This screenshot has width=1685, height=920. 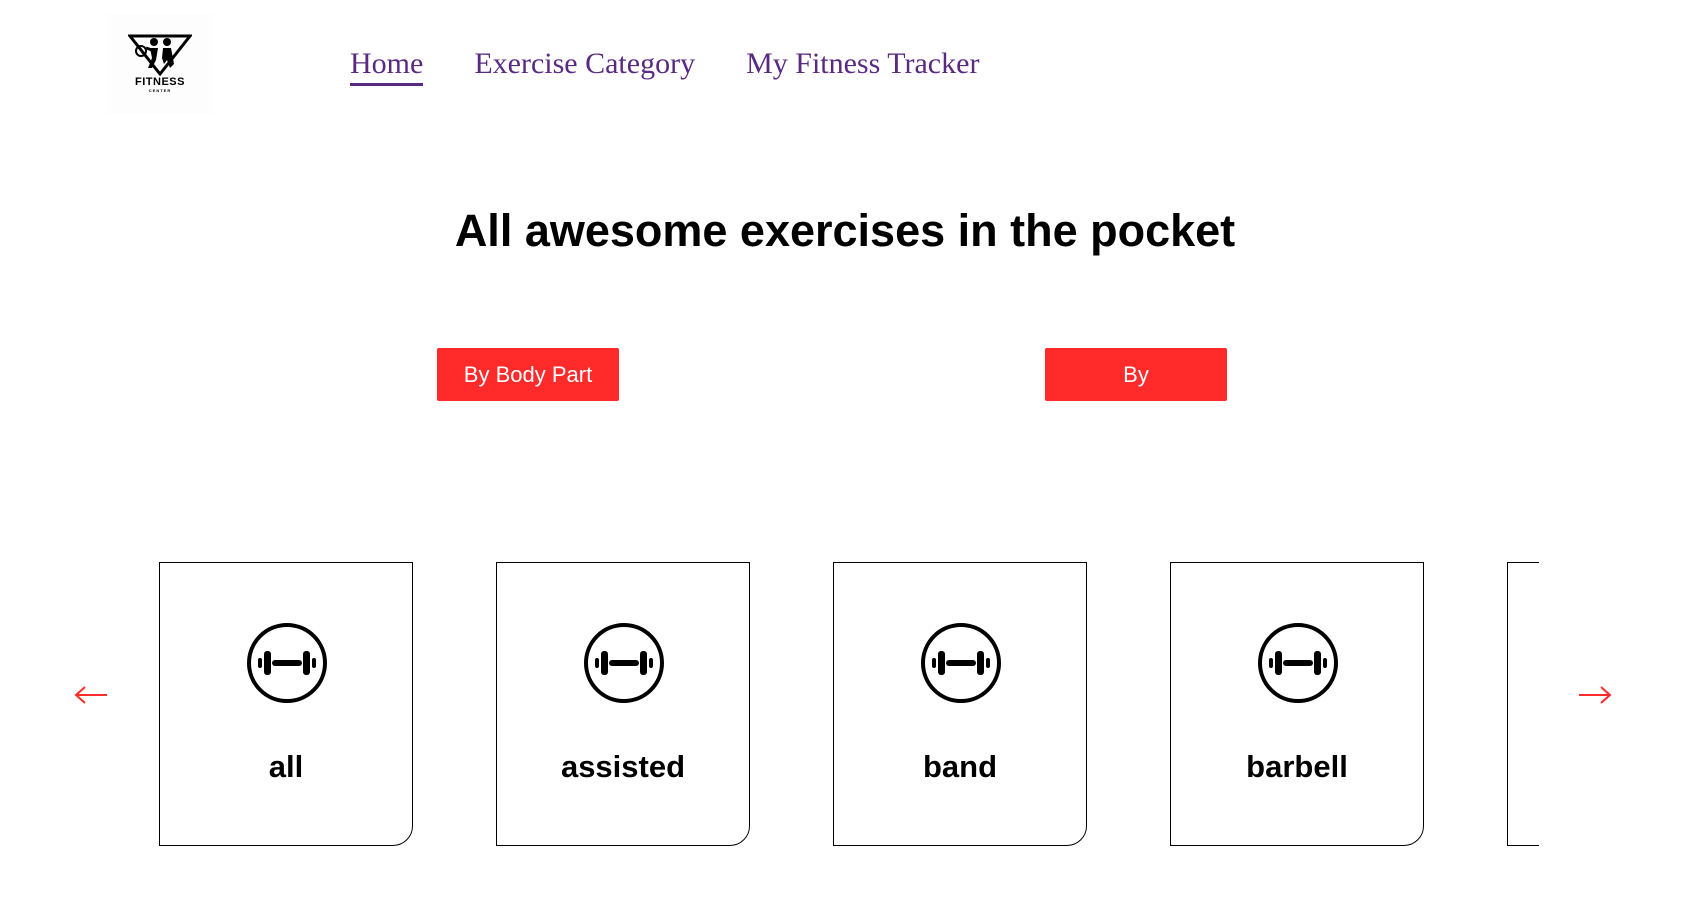 I want to click on logo-wordmark: FITNESS, so click(x=160, y=82).